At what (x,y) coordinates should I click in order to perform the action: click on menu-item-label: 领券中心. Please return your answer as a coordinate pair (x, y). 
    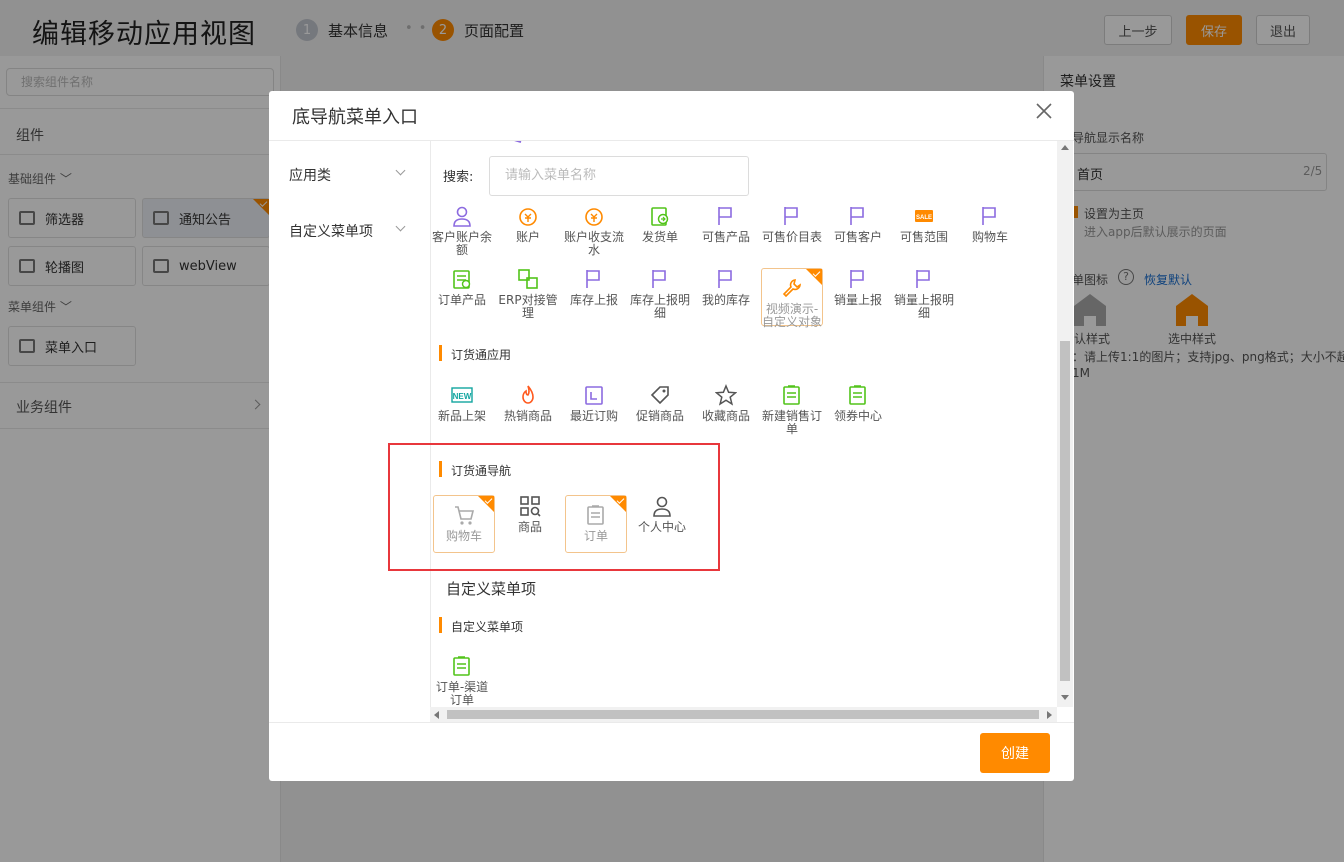
    Looking at the image, I should click on (857, 416).